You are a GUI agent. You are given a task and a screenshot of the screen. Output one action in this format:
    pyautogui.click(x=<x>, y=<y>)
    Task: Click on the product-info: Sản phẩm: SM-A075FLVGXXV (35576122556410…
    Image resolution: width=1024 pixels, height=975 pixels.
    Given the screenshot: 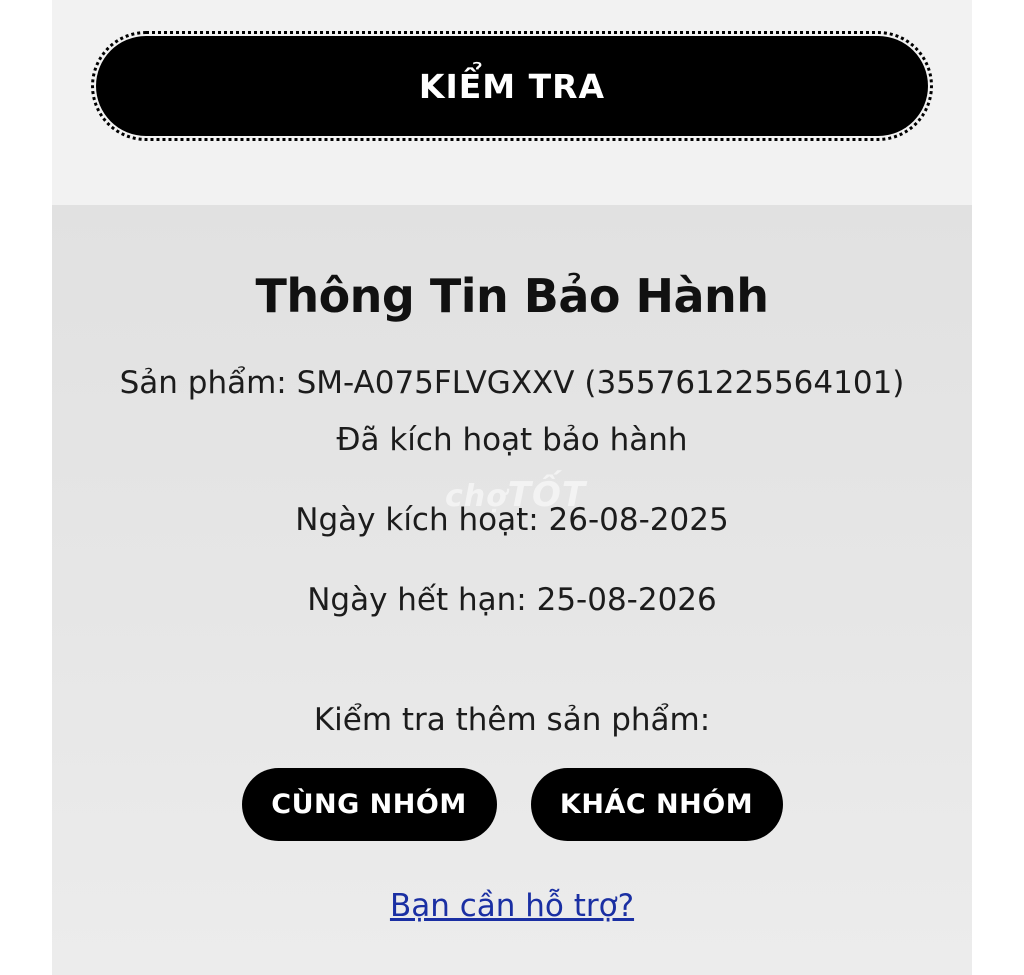 What is the action you would take?
    pyautogui.click(x=512, y=383)
    